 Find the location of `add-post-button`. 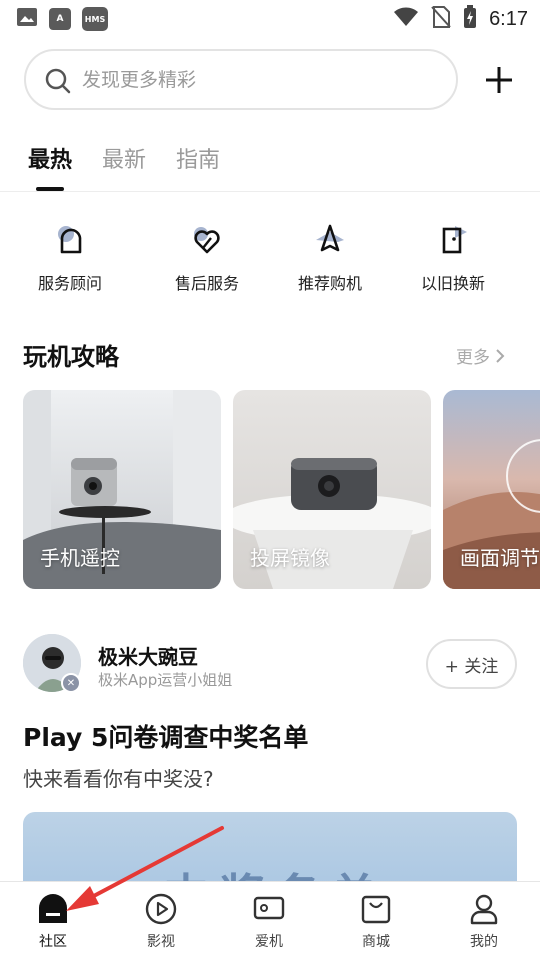

add-post-button is located at coordinates (499, 80).